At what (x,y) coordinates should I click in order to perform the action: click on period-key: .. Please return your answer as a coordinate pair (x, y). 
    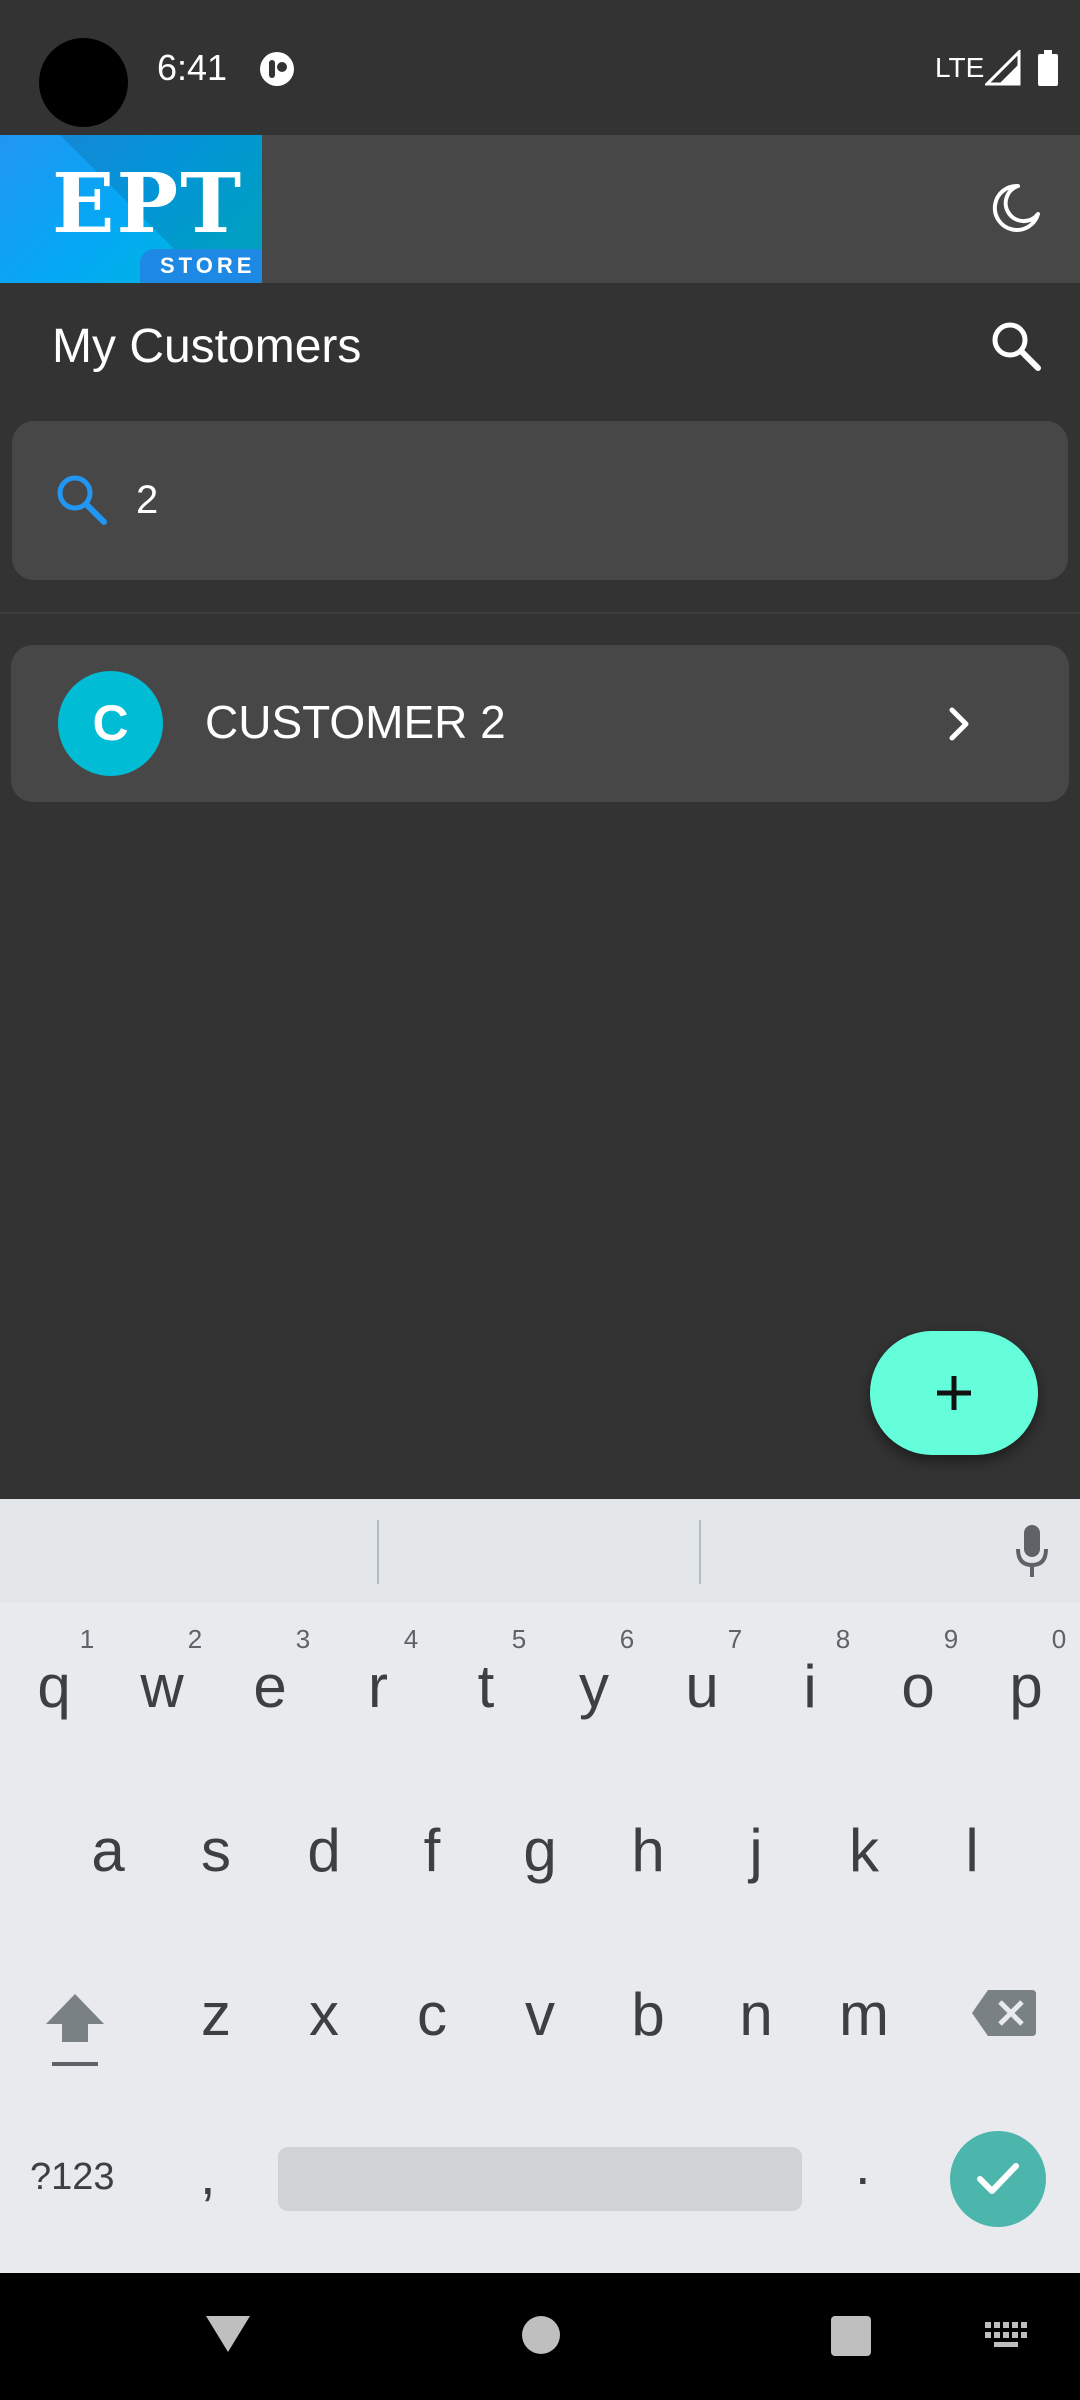
    Looking at the image, I should click on (863, 2165).